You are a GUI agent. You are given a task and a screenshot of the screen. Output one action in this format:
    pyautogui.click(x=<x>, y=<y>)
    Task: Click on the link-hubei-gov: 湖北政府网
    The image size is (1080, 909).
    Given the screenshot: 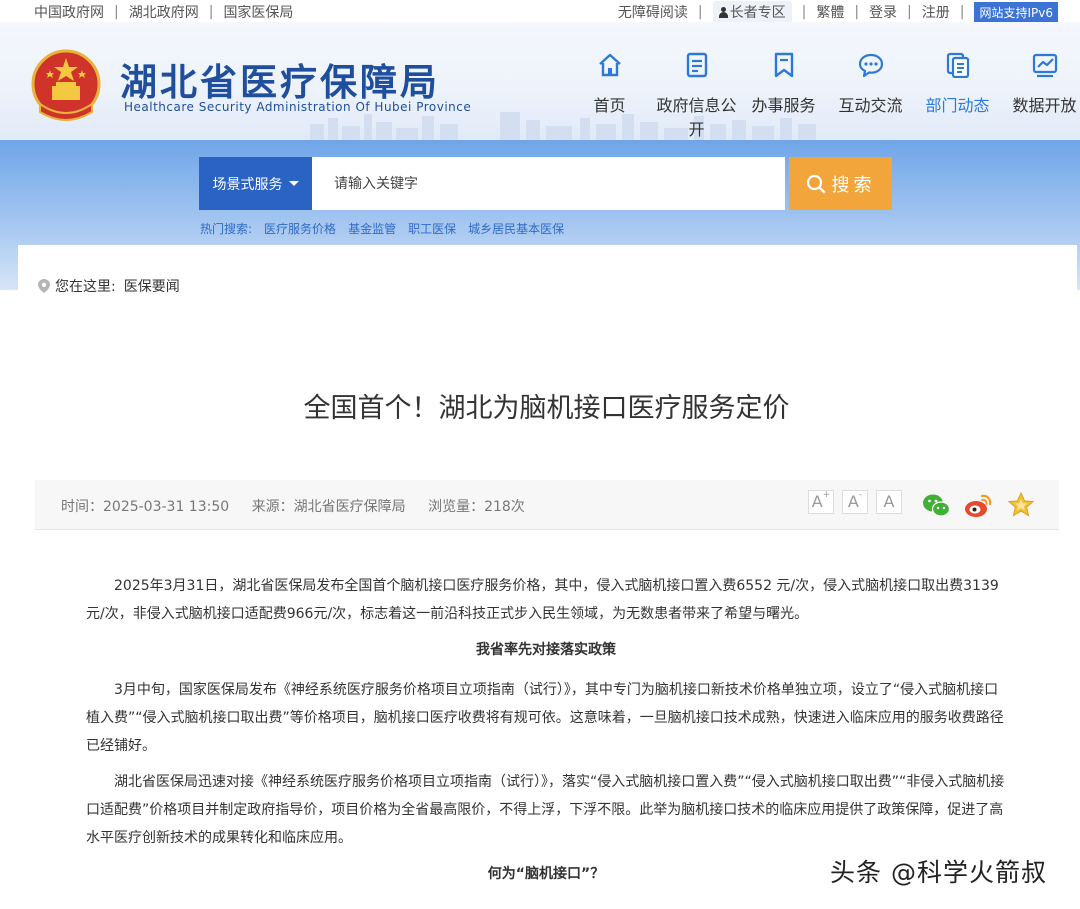 What is the action you would take?
    pyautogui.click(x=164, y=12)
    